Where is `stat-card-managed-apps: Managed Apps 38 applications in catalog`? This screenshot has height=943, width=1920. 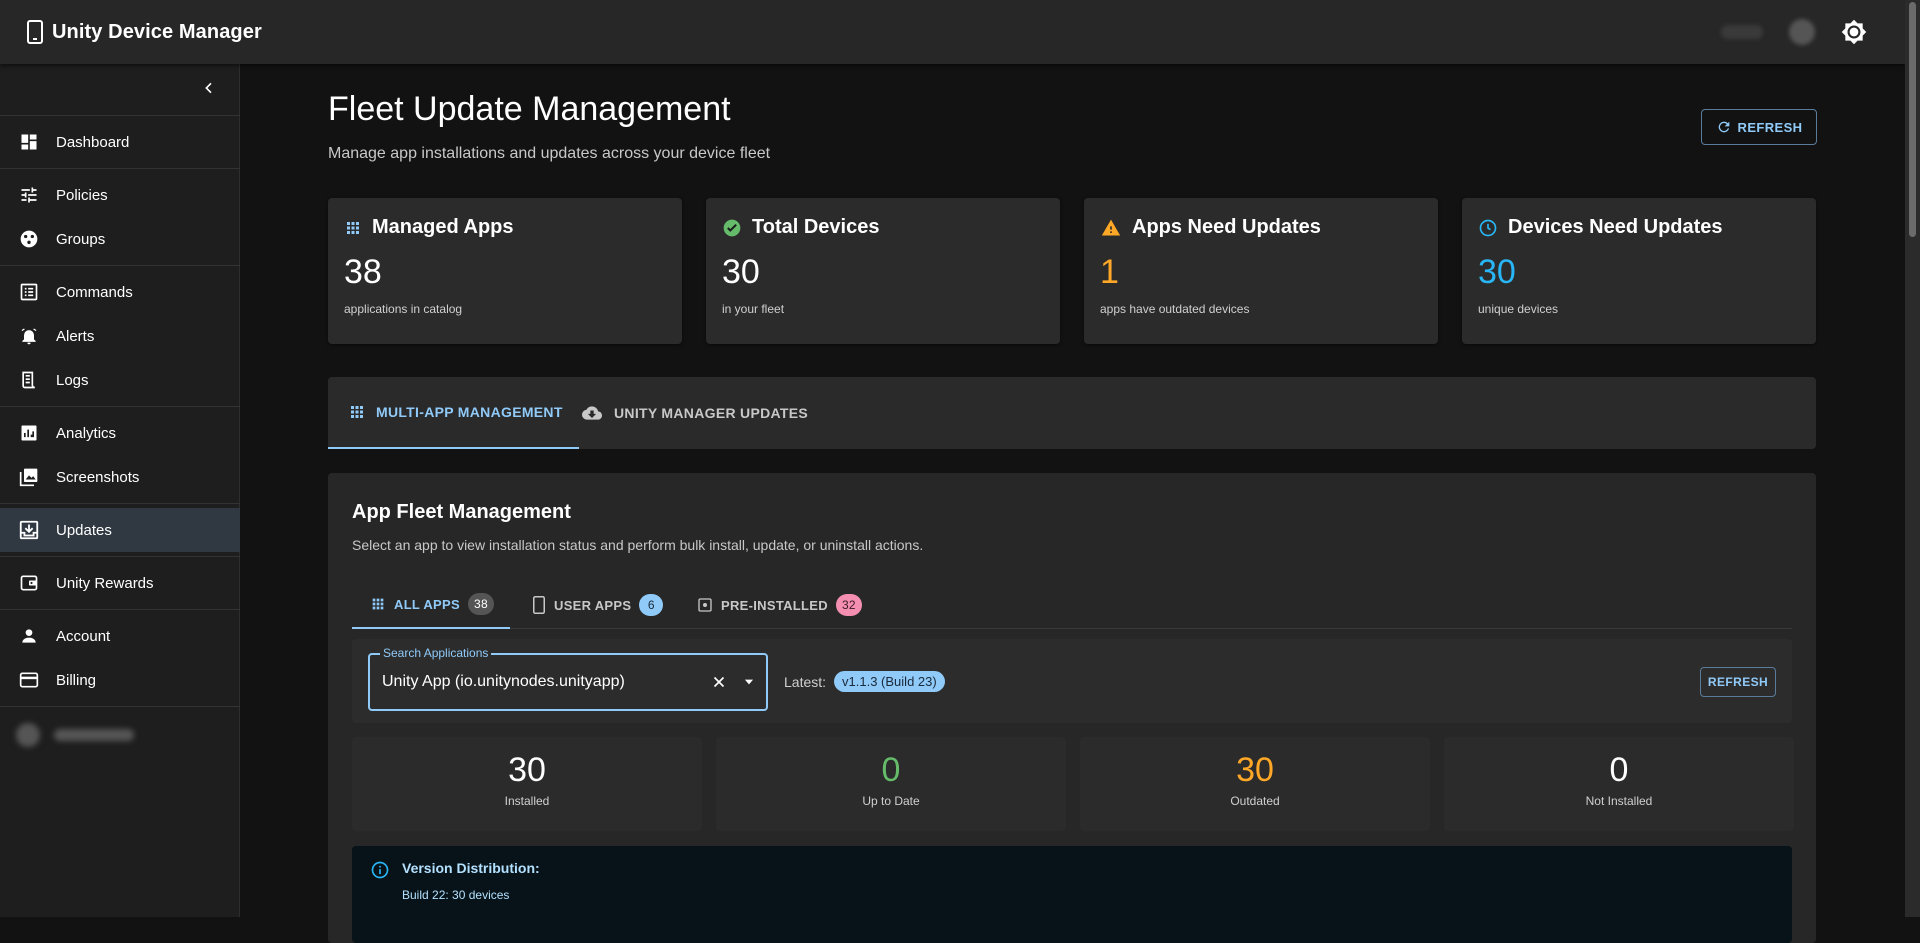 stat-card-managed-apps: Managed Apps 38 applications in catalog is located at coordinates (505, 271).